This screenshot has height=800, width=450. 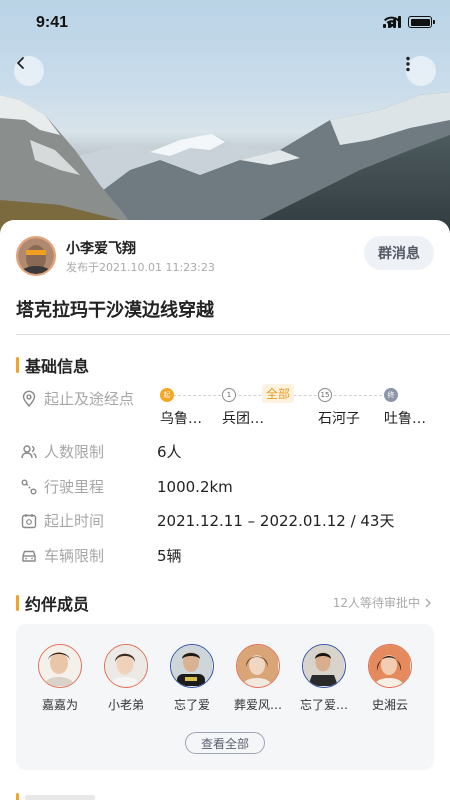 I want to click on author-name: 小李爱飞翔, so click(x=101, y=248).